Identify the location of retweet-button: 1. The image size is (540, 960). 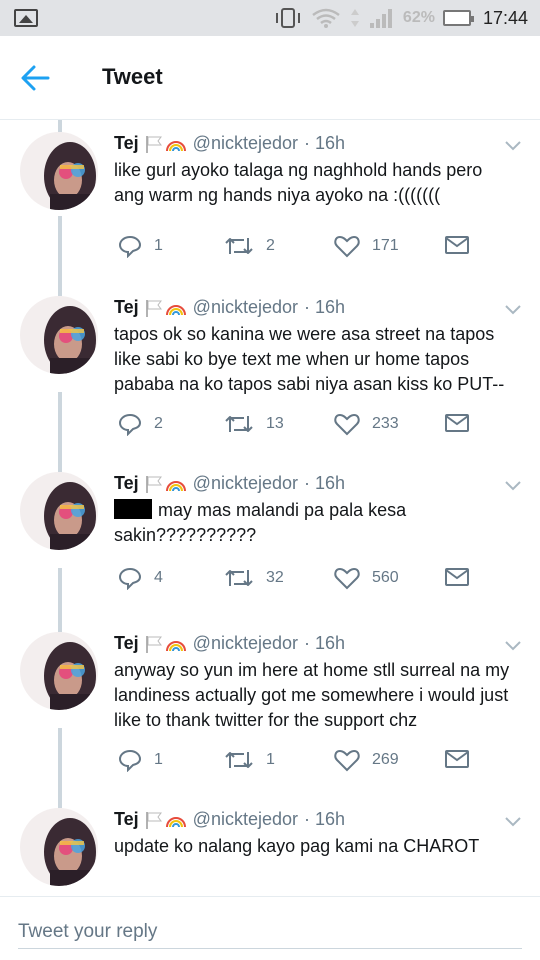
(249, 760).